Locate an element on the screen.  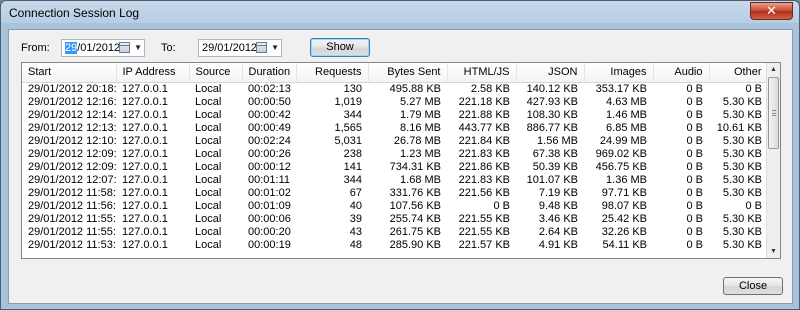
column-header-requests: Requests is located at coordinates (332, 73).